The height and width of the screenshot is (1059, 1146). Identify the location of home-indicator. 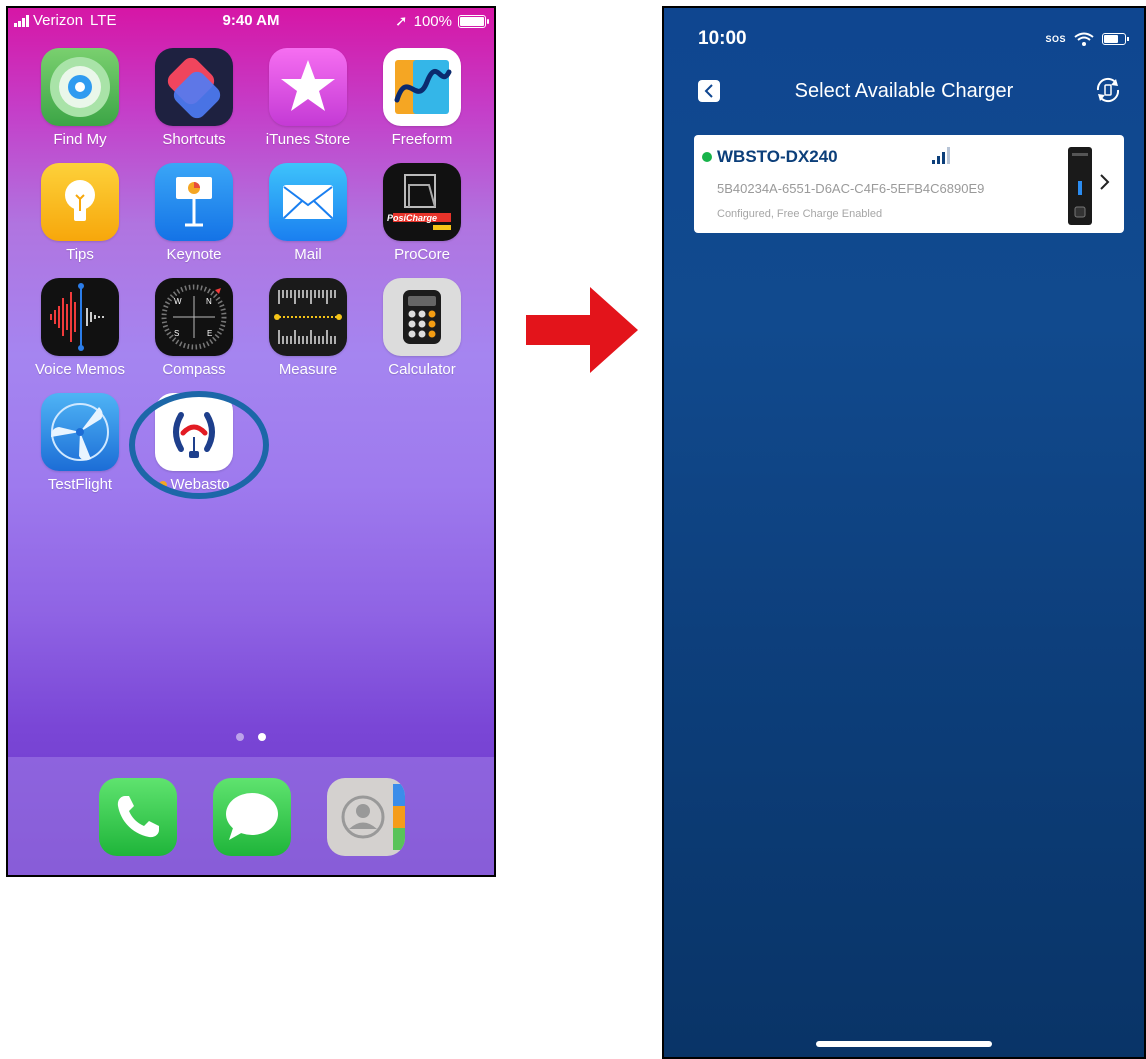
(904, 1044).